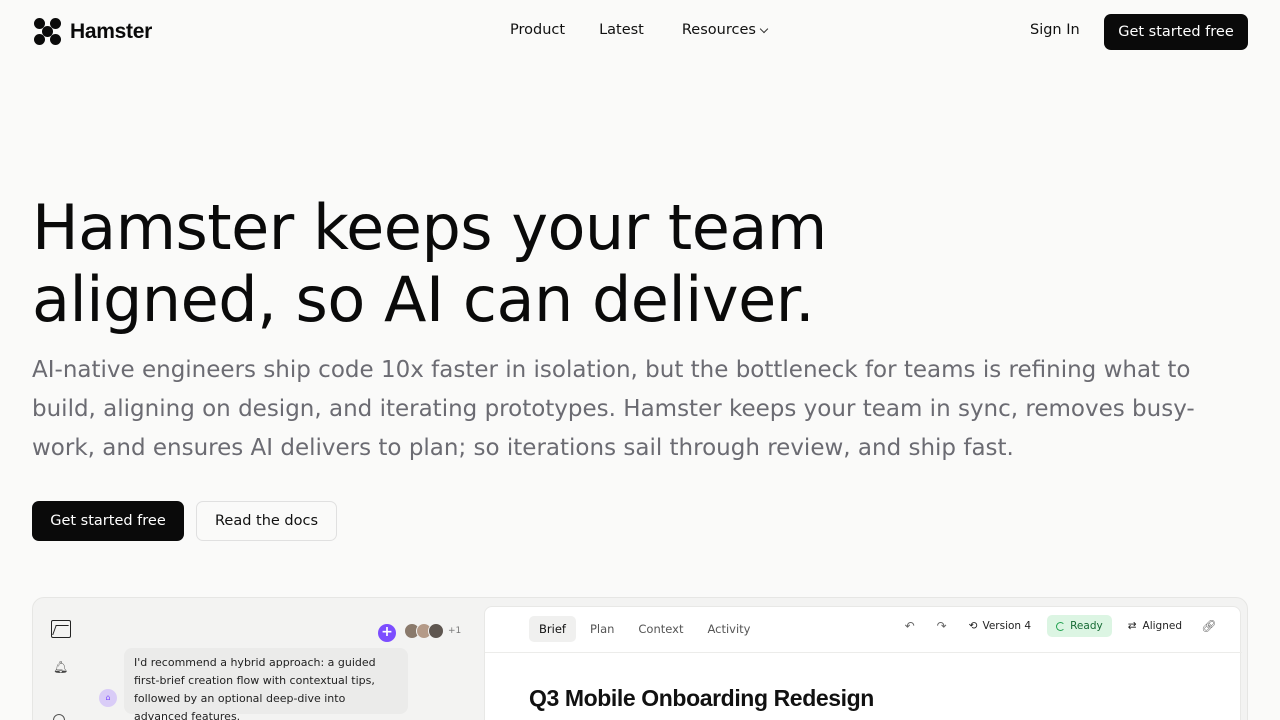 The height and width of the screenshot is (720, 1280). Describe the element at coordinates (61, 629) in the screenshot. I see `app-logo-icon` at that location.